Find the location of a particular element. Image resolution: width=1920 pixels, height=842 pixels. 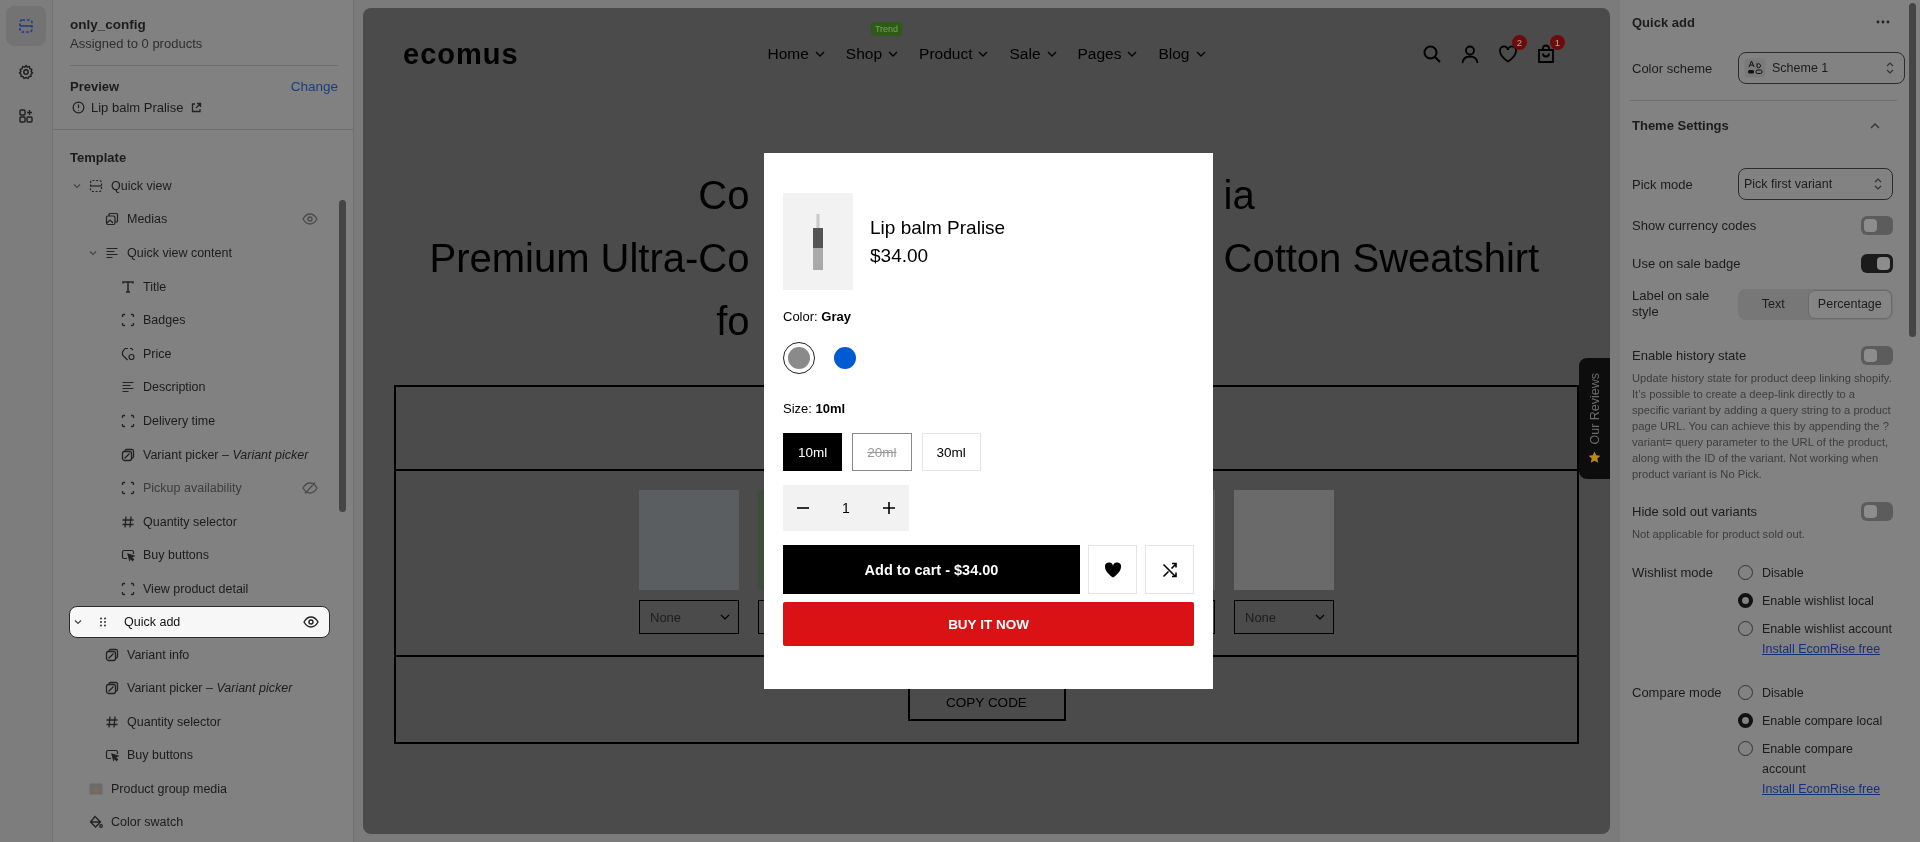

change-link: Change is located at coordinates (314, 86).